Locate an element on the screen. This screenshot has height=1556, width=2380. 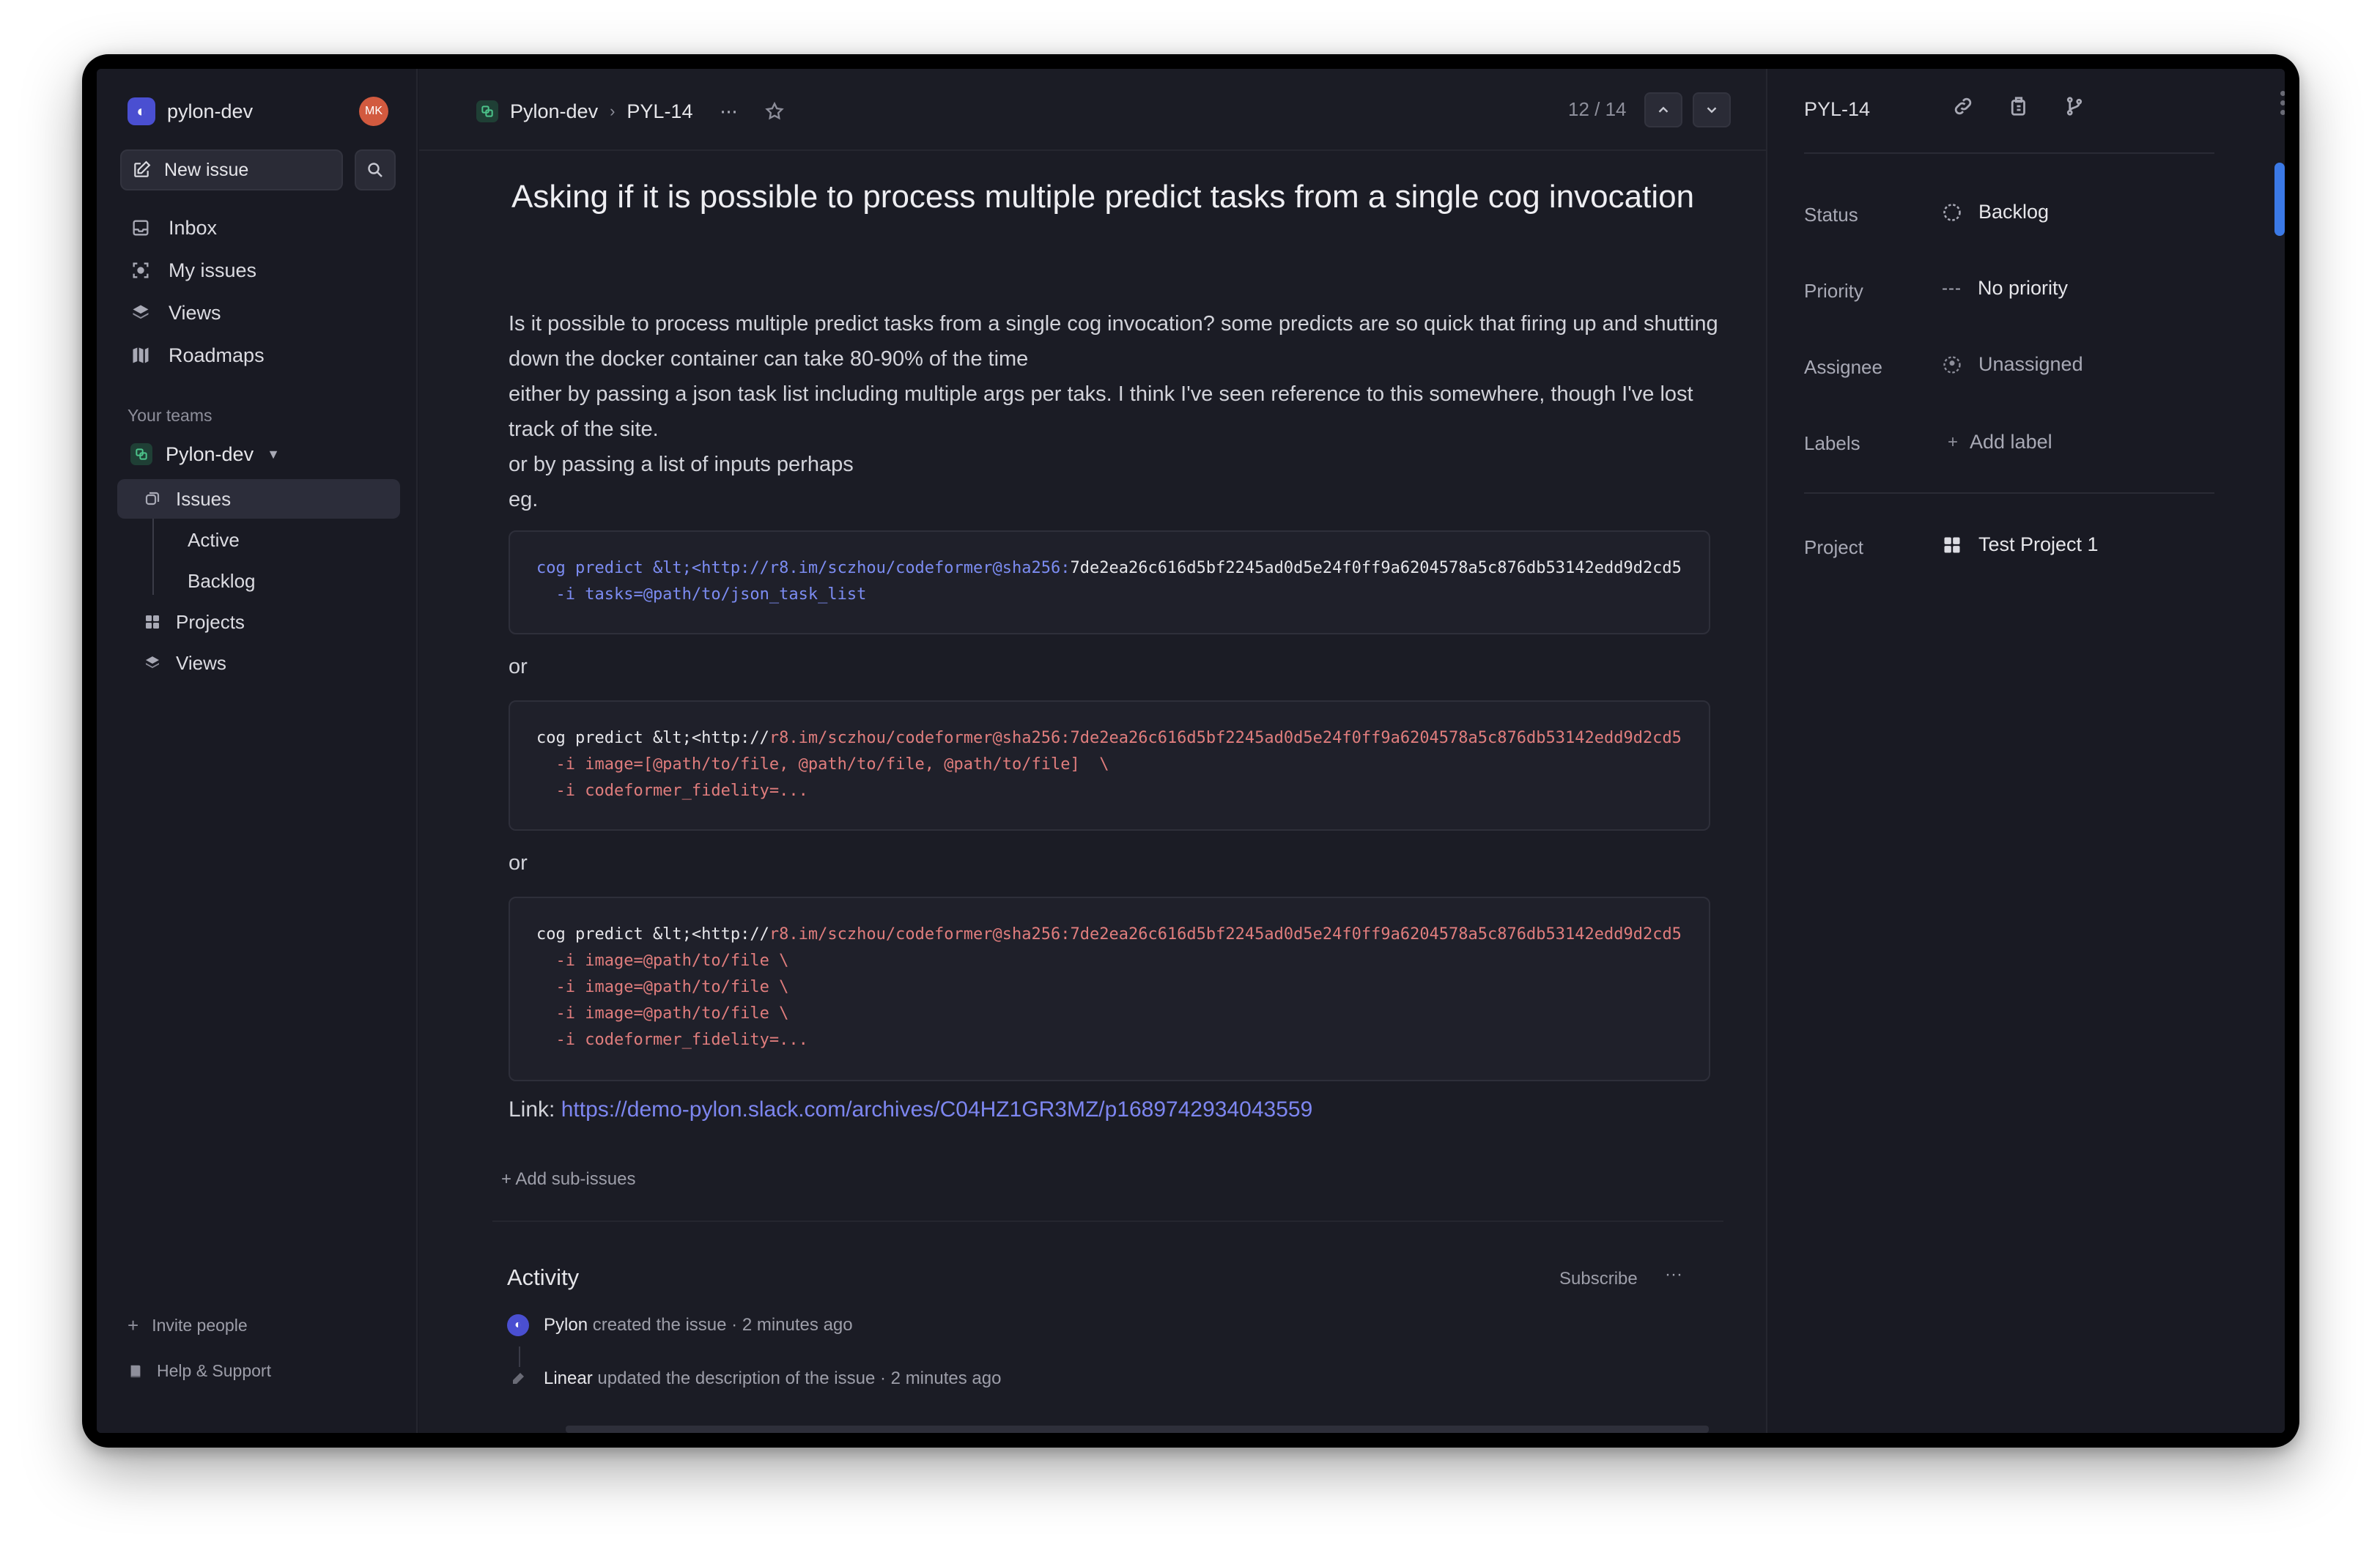
sidebar-nav: Inbox My issues Views Roadmaps is located at coordinates (258, 292).